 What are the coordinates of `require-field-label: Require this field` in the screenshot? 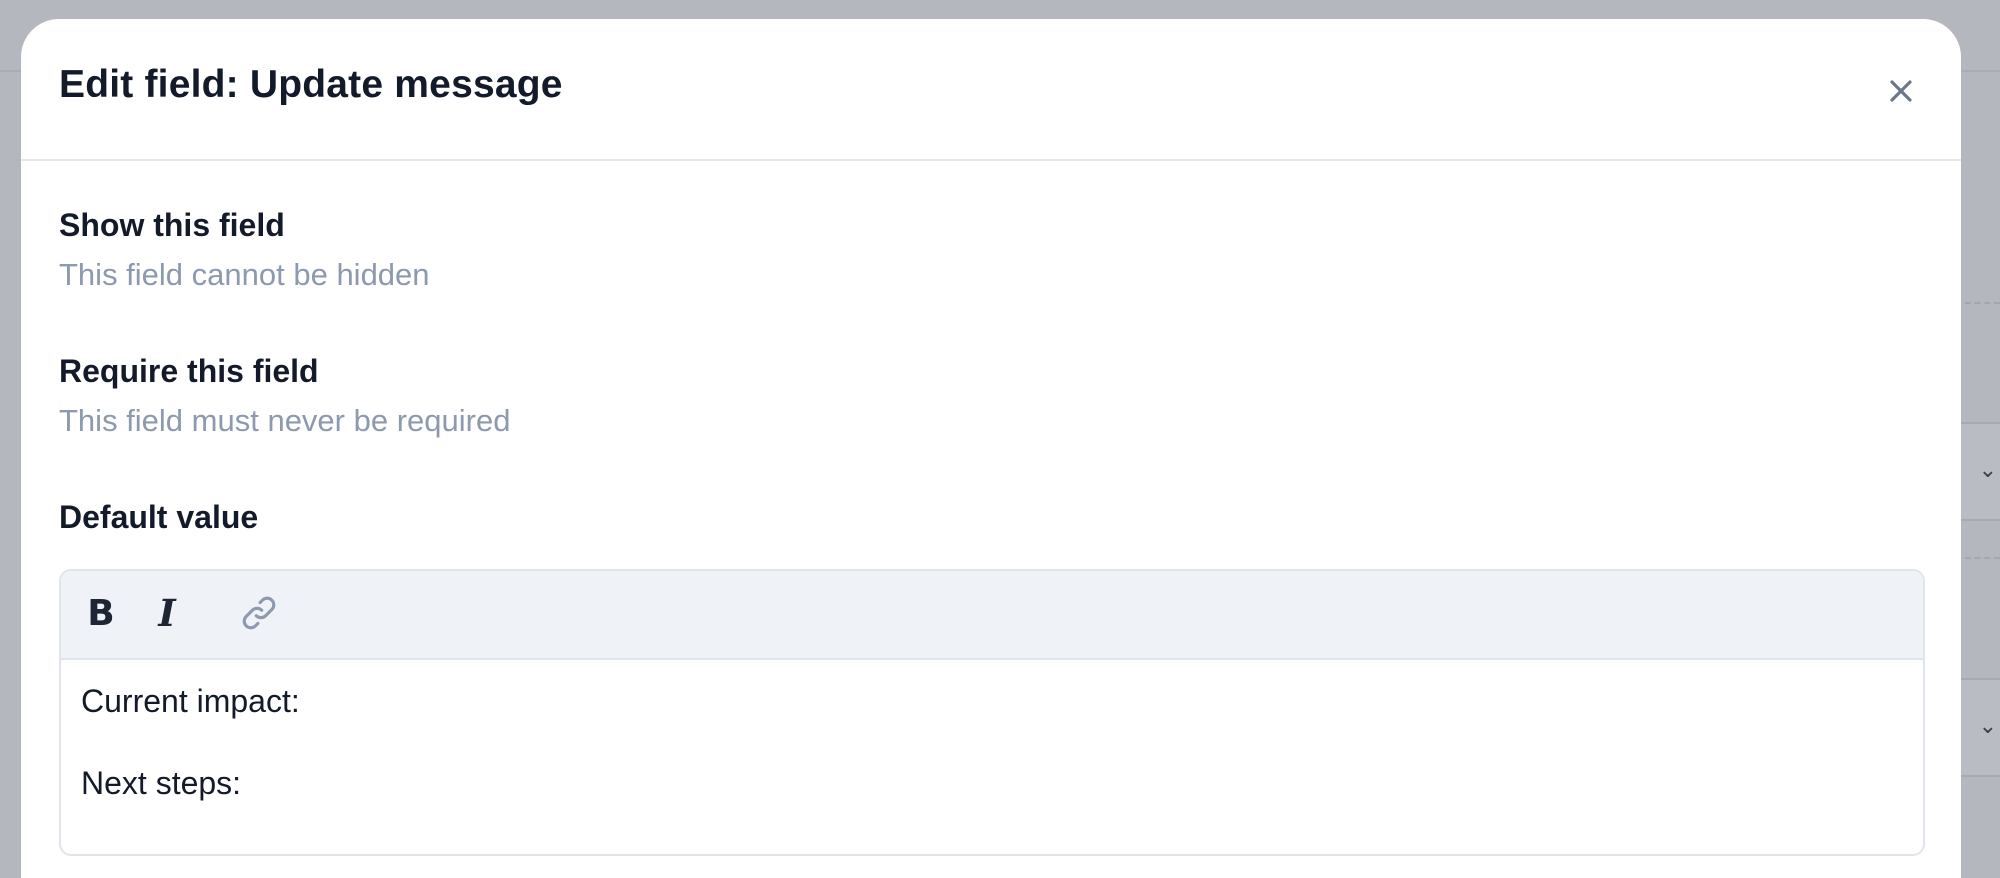 It's located at (189, 371).